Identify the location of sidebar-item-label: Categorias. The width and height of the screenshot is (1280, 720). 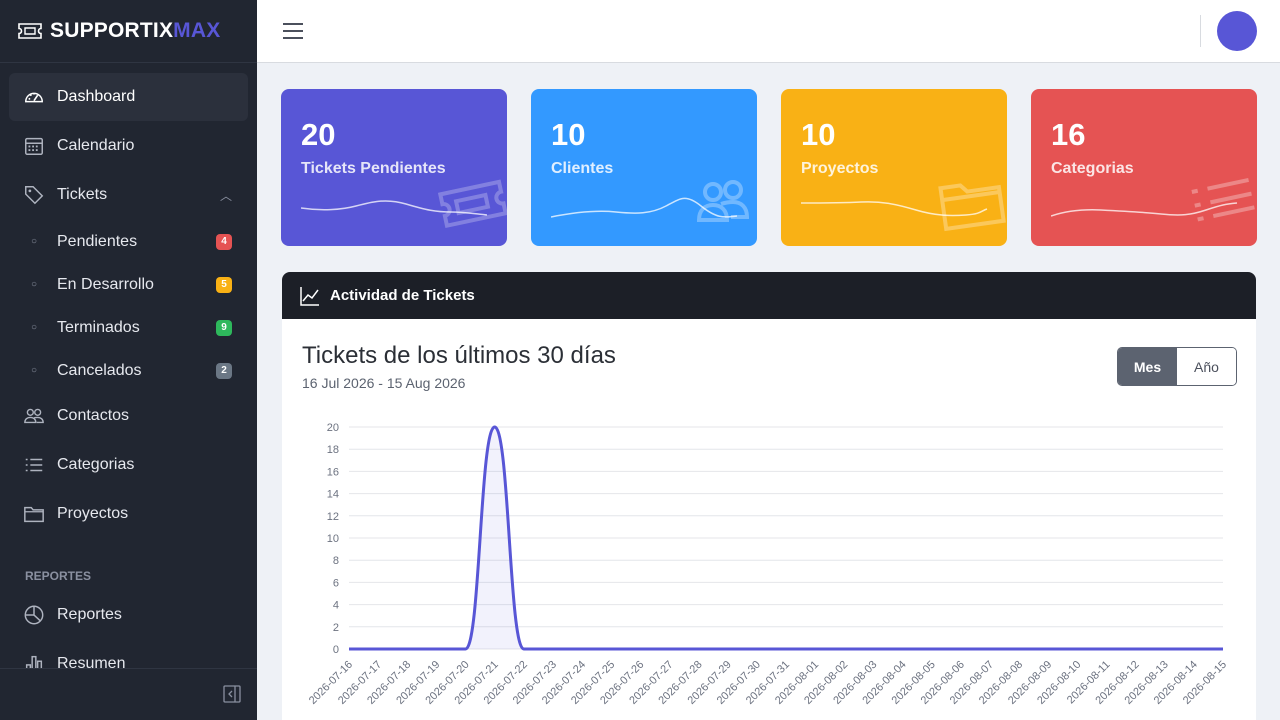
(96, 464).